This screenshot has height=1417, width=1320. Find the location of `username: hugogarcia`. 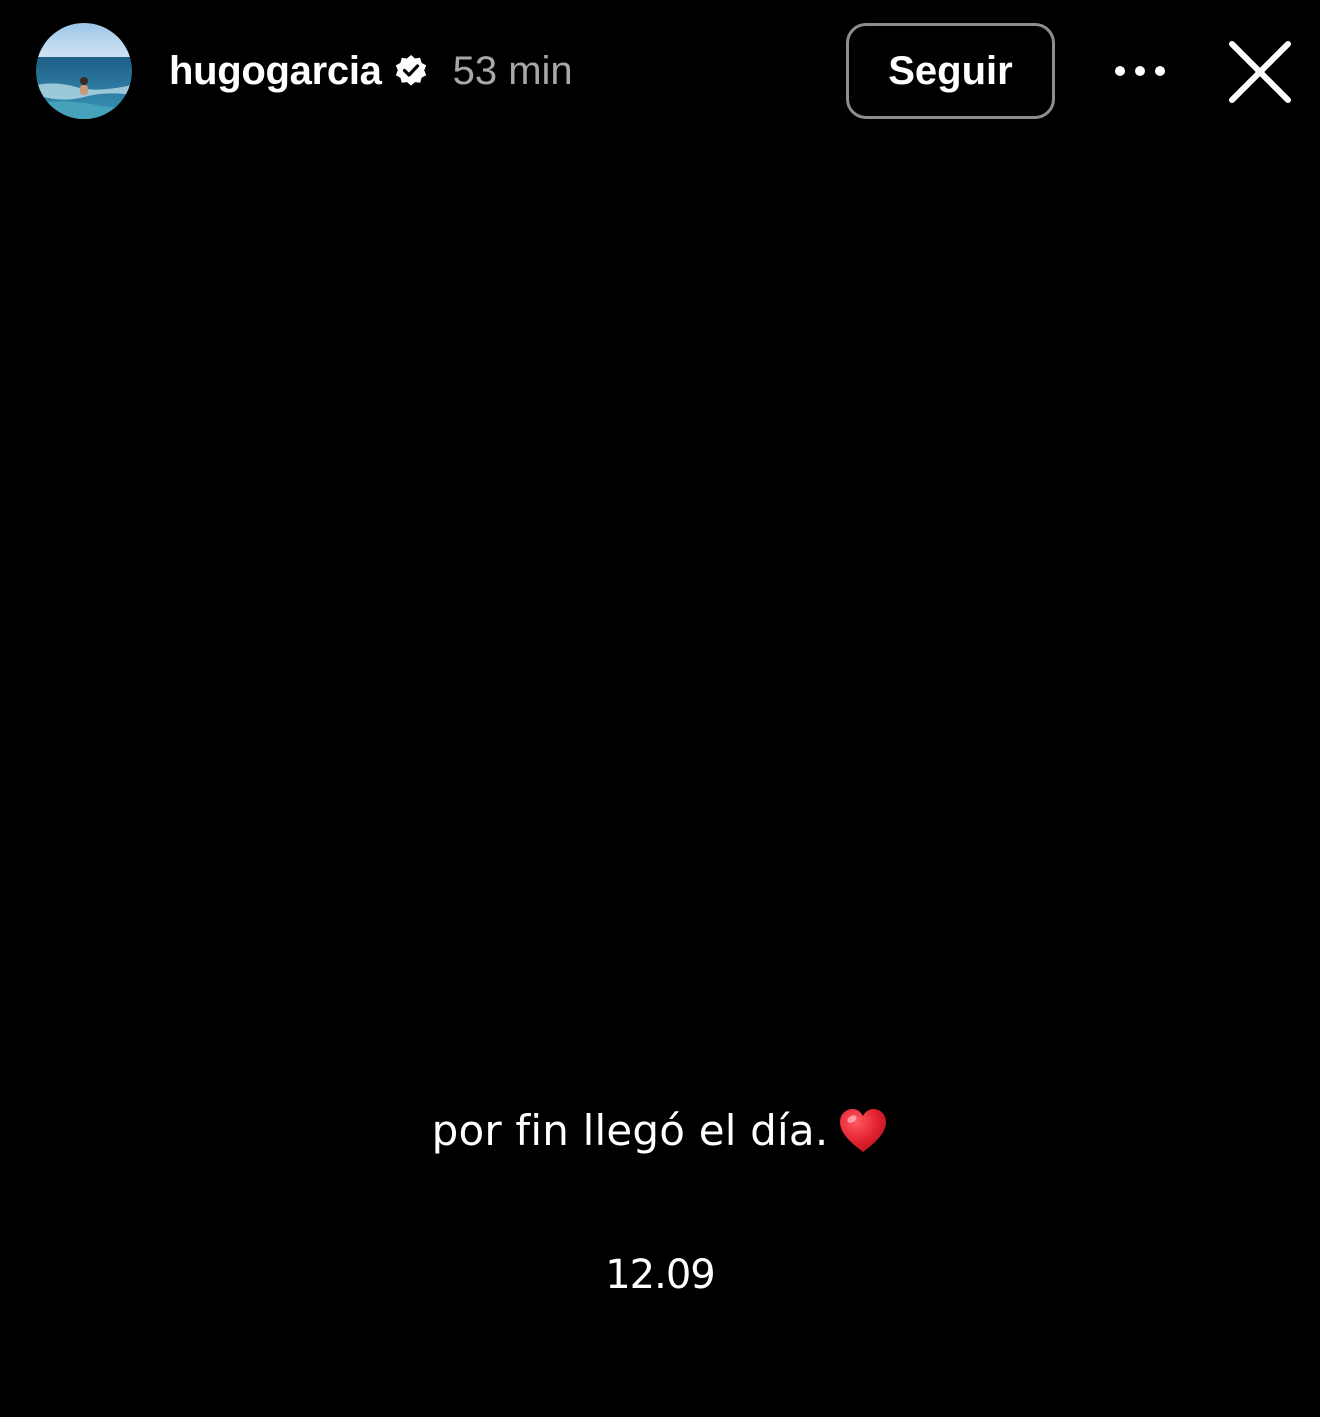

username: hugogarcia is located at coordinates (275, 71).